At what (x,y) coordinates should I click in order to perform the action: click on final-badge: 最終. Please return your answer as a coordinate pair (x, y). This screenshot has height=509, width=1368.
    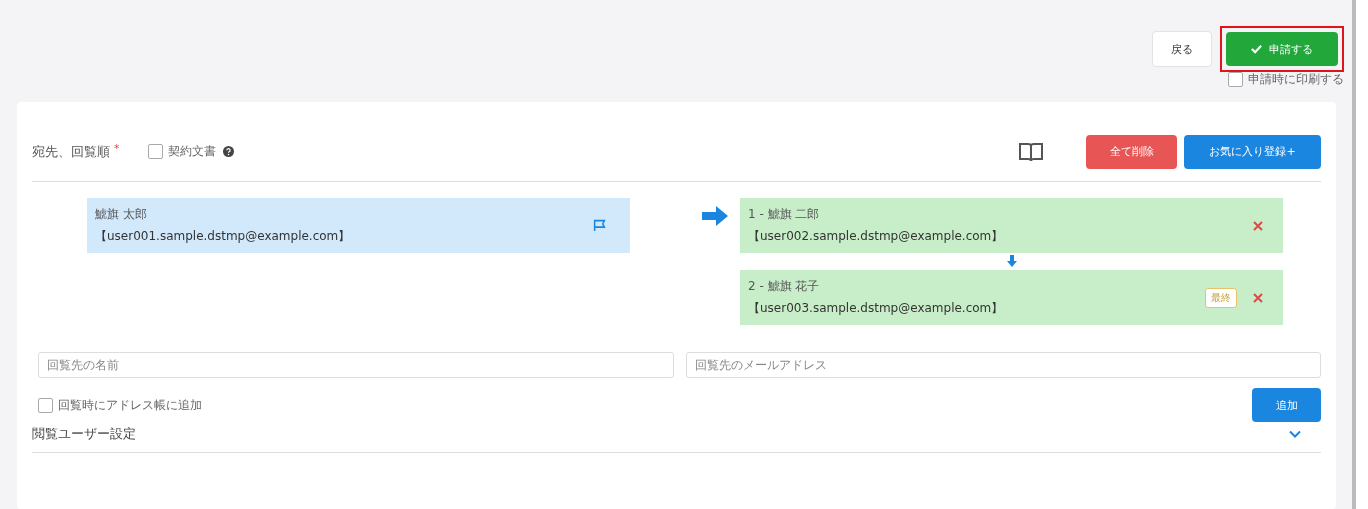
    Looking at the image, I should click on (1221, 297).